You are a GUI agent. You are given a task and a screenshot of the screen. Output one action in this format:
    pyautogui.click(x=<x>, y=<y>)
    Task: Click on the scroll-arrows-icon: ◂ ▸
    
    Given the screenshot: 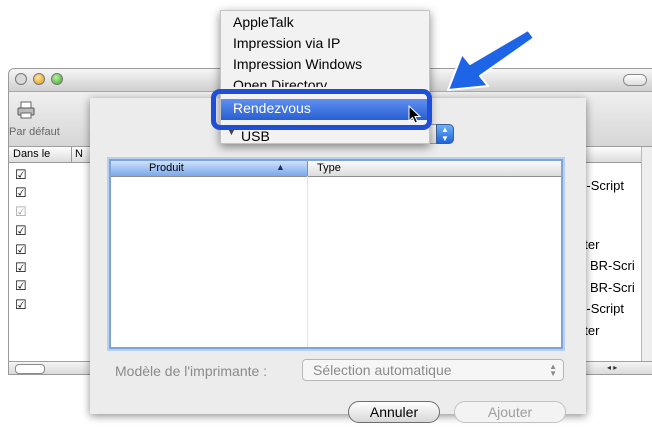 What is the action you would take?
    pyautogui.click(x=612, y=367)
    